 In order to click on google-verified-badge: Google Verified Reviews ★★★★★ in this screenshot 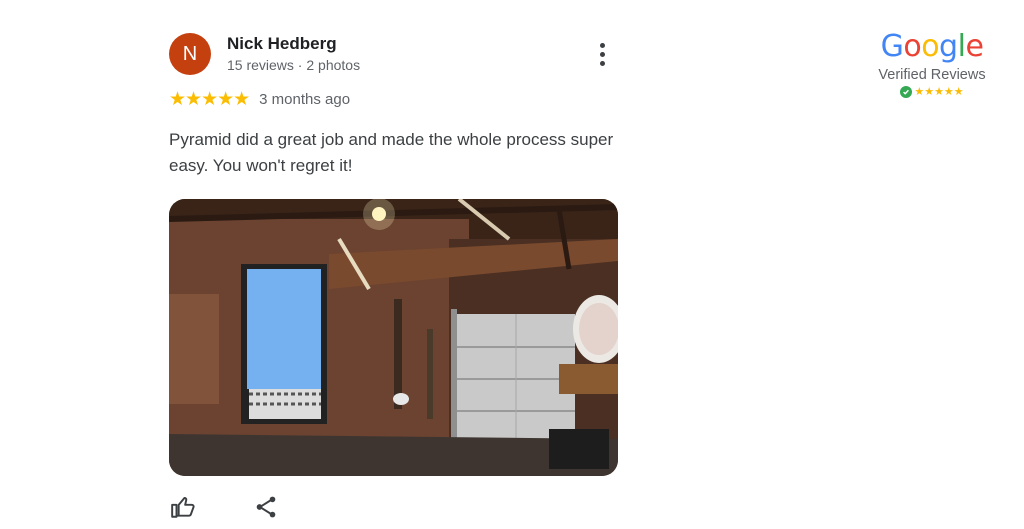, I will do `click(932, 64)`.